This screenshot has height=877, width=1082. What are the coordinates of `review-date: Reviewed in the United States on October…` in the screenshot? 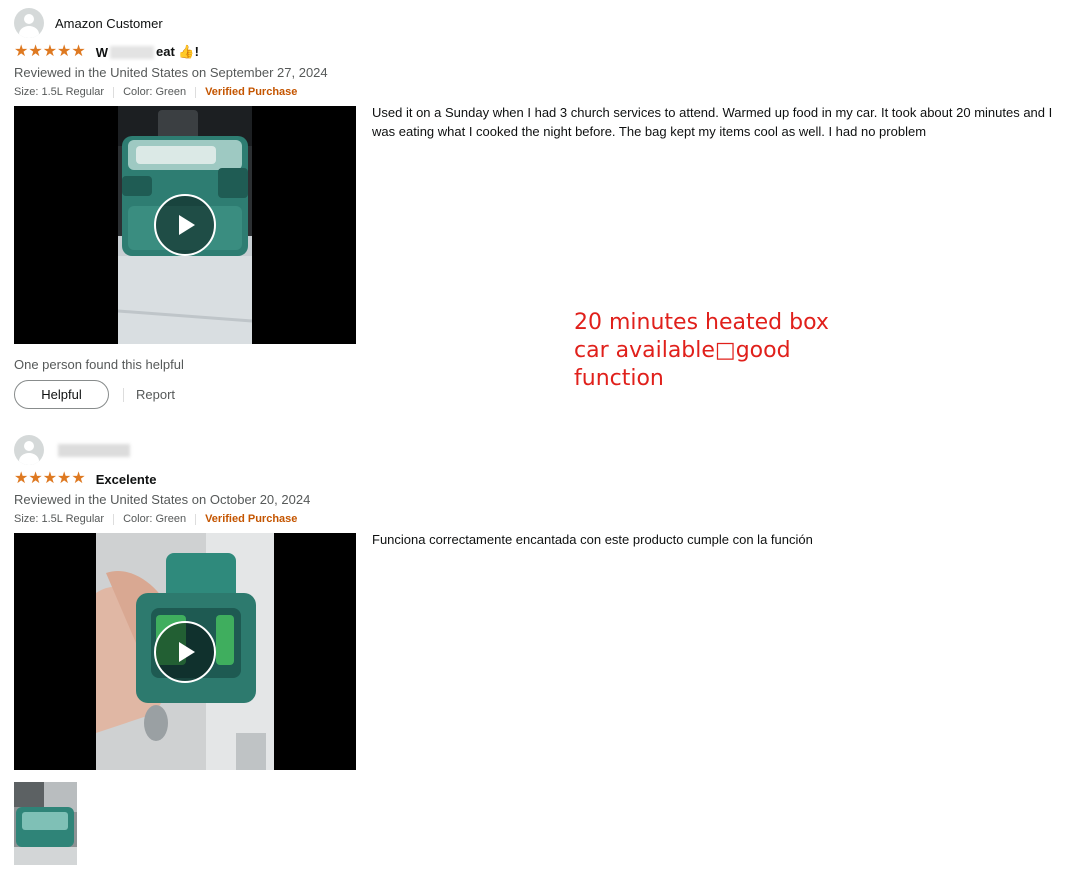 It's located at (162, 499).